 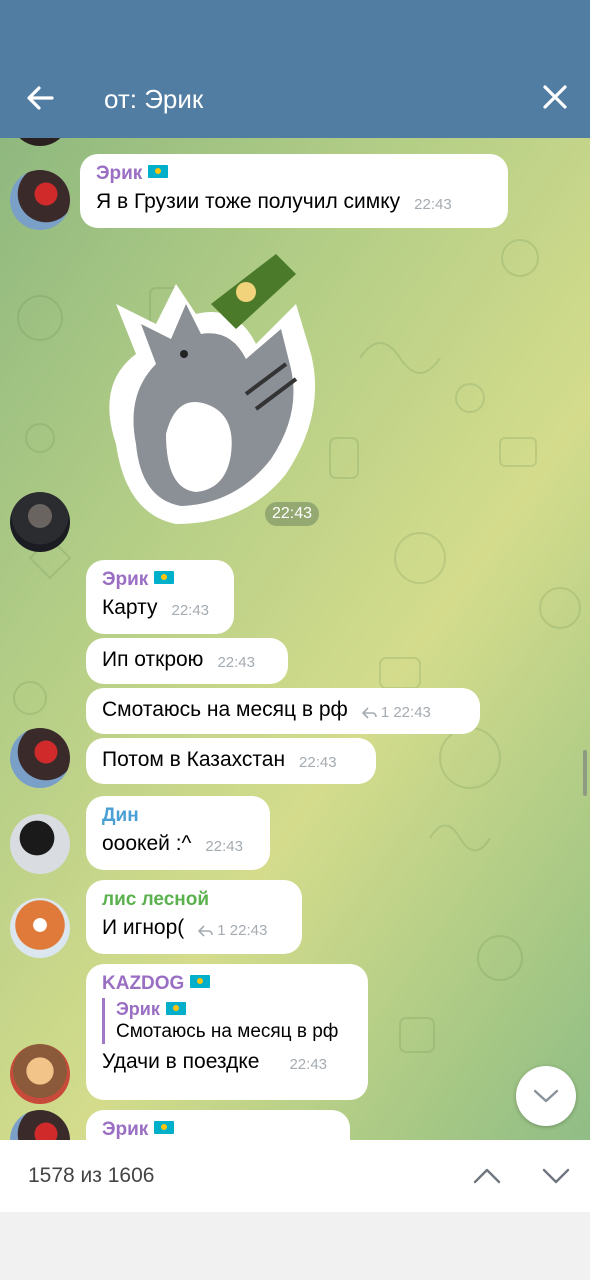 I want to click on quote-text: Смотаюсь на месяц в рф, so click(x=227, y=1031).